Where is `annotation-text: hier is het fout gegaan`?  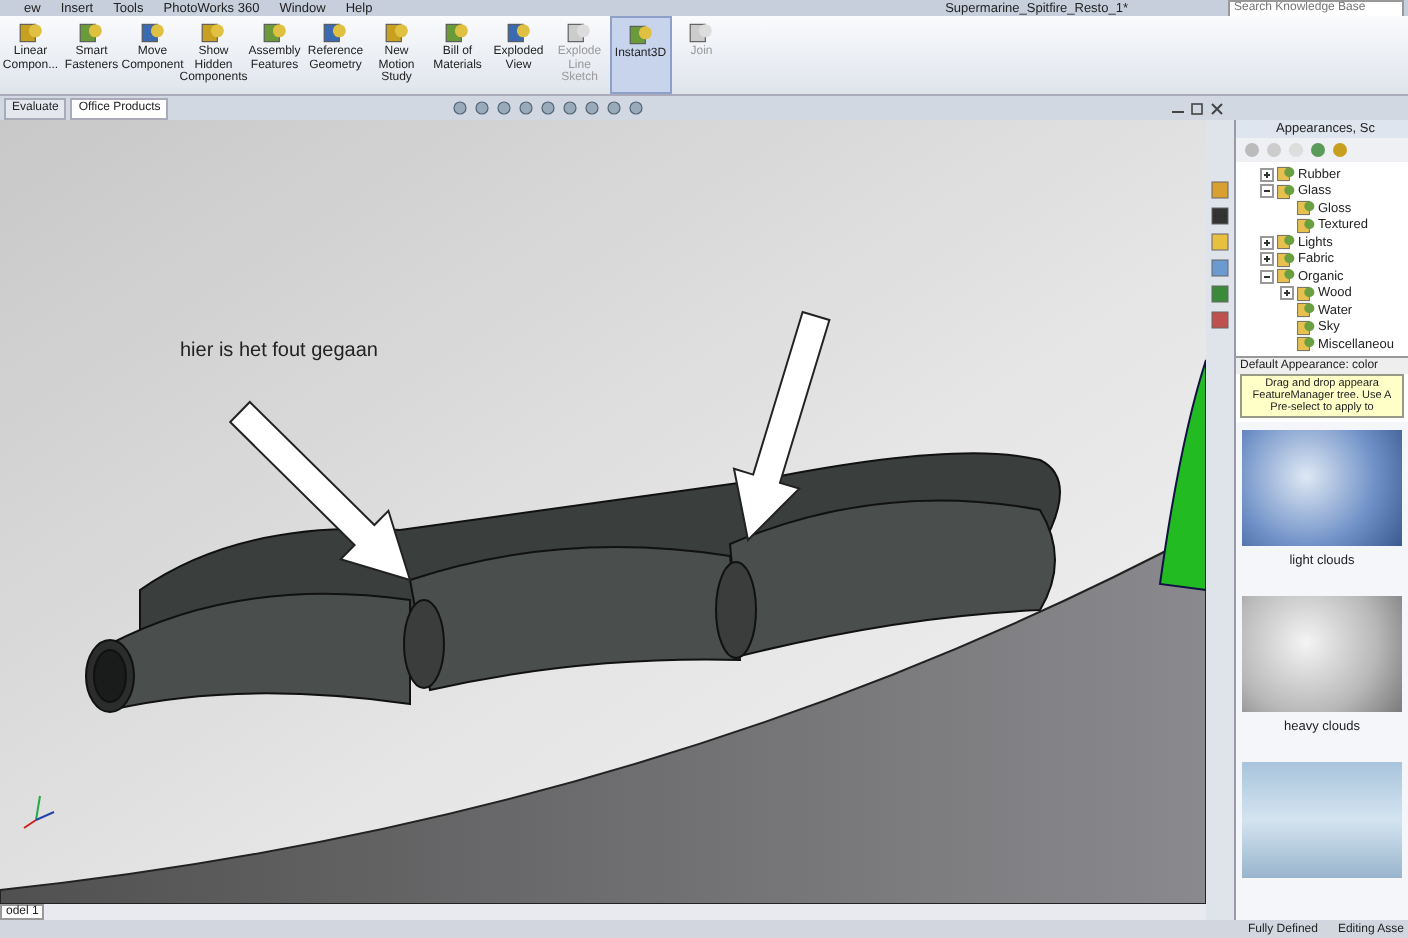
annotation-text: hier is het fout gegaan is located at coordinates (279, 351).